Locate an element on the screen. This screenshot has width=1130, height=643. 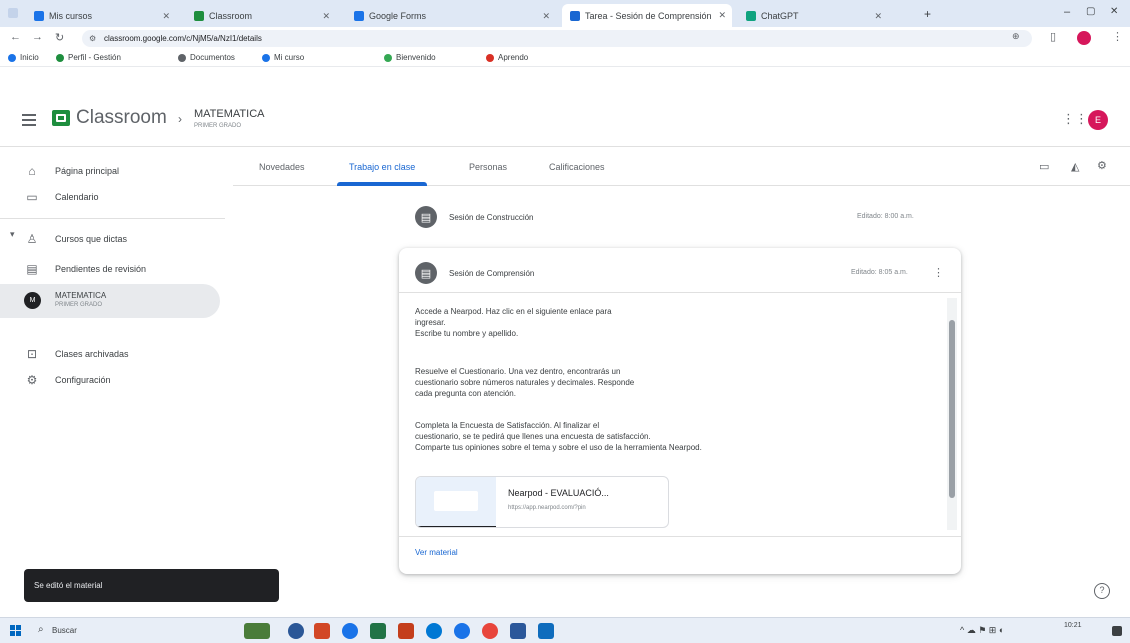
browser-tab: Mis cursos ✕ is located at coordinates (101, 16).